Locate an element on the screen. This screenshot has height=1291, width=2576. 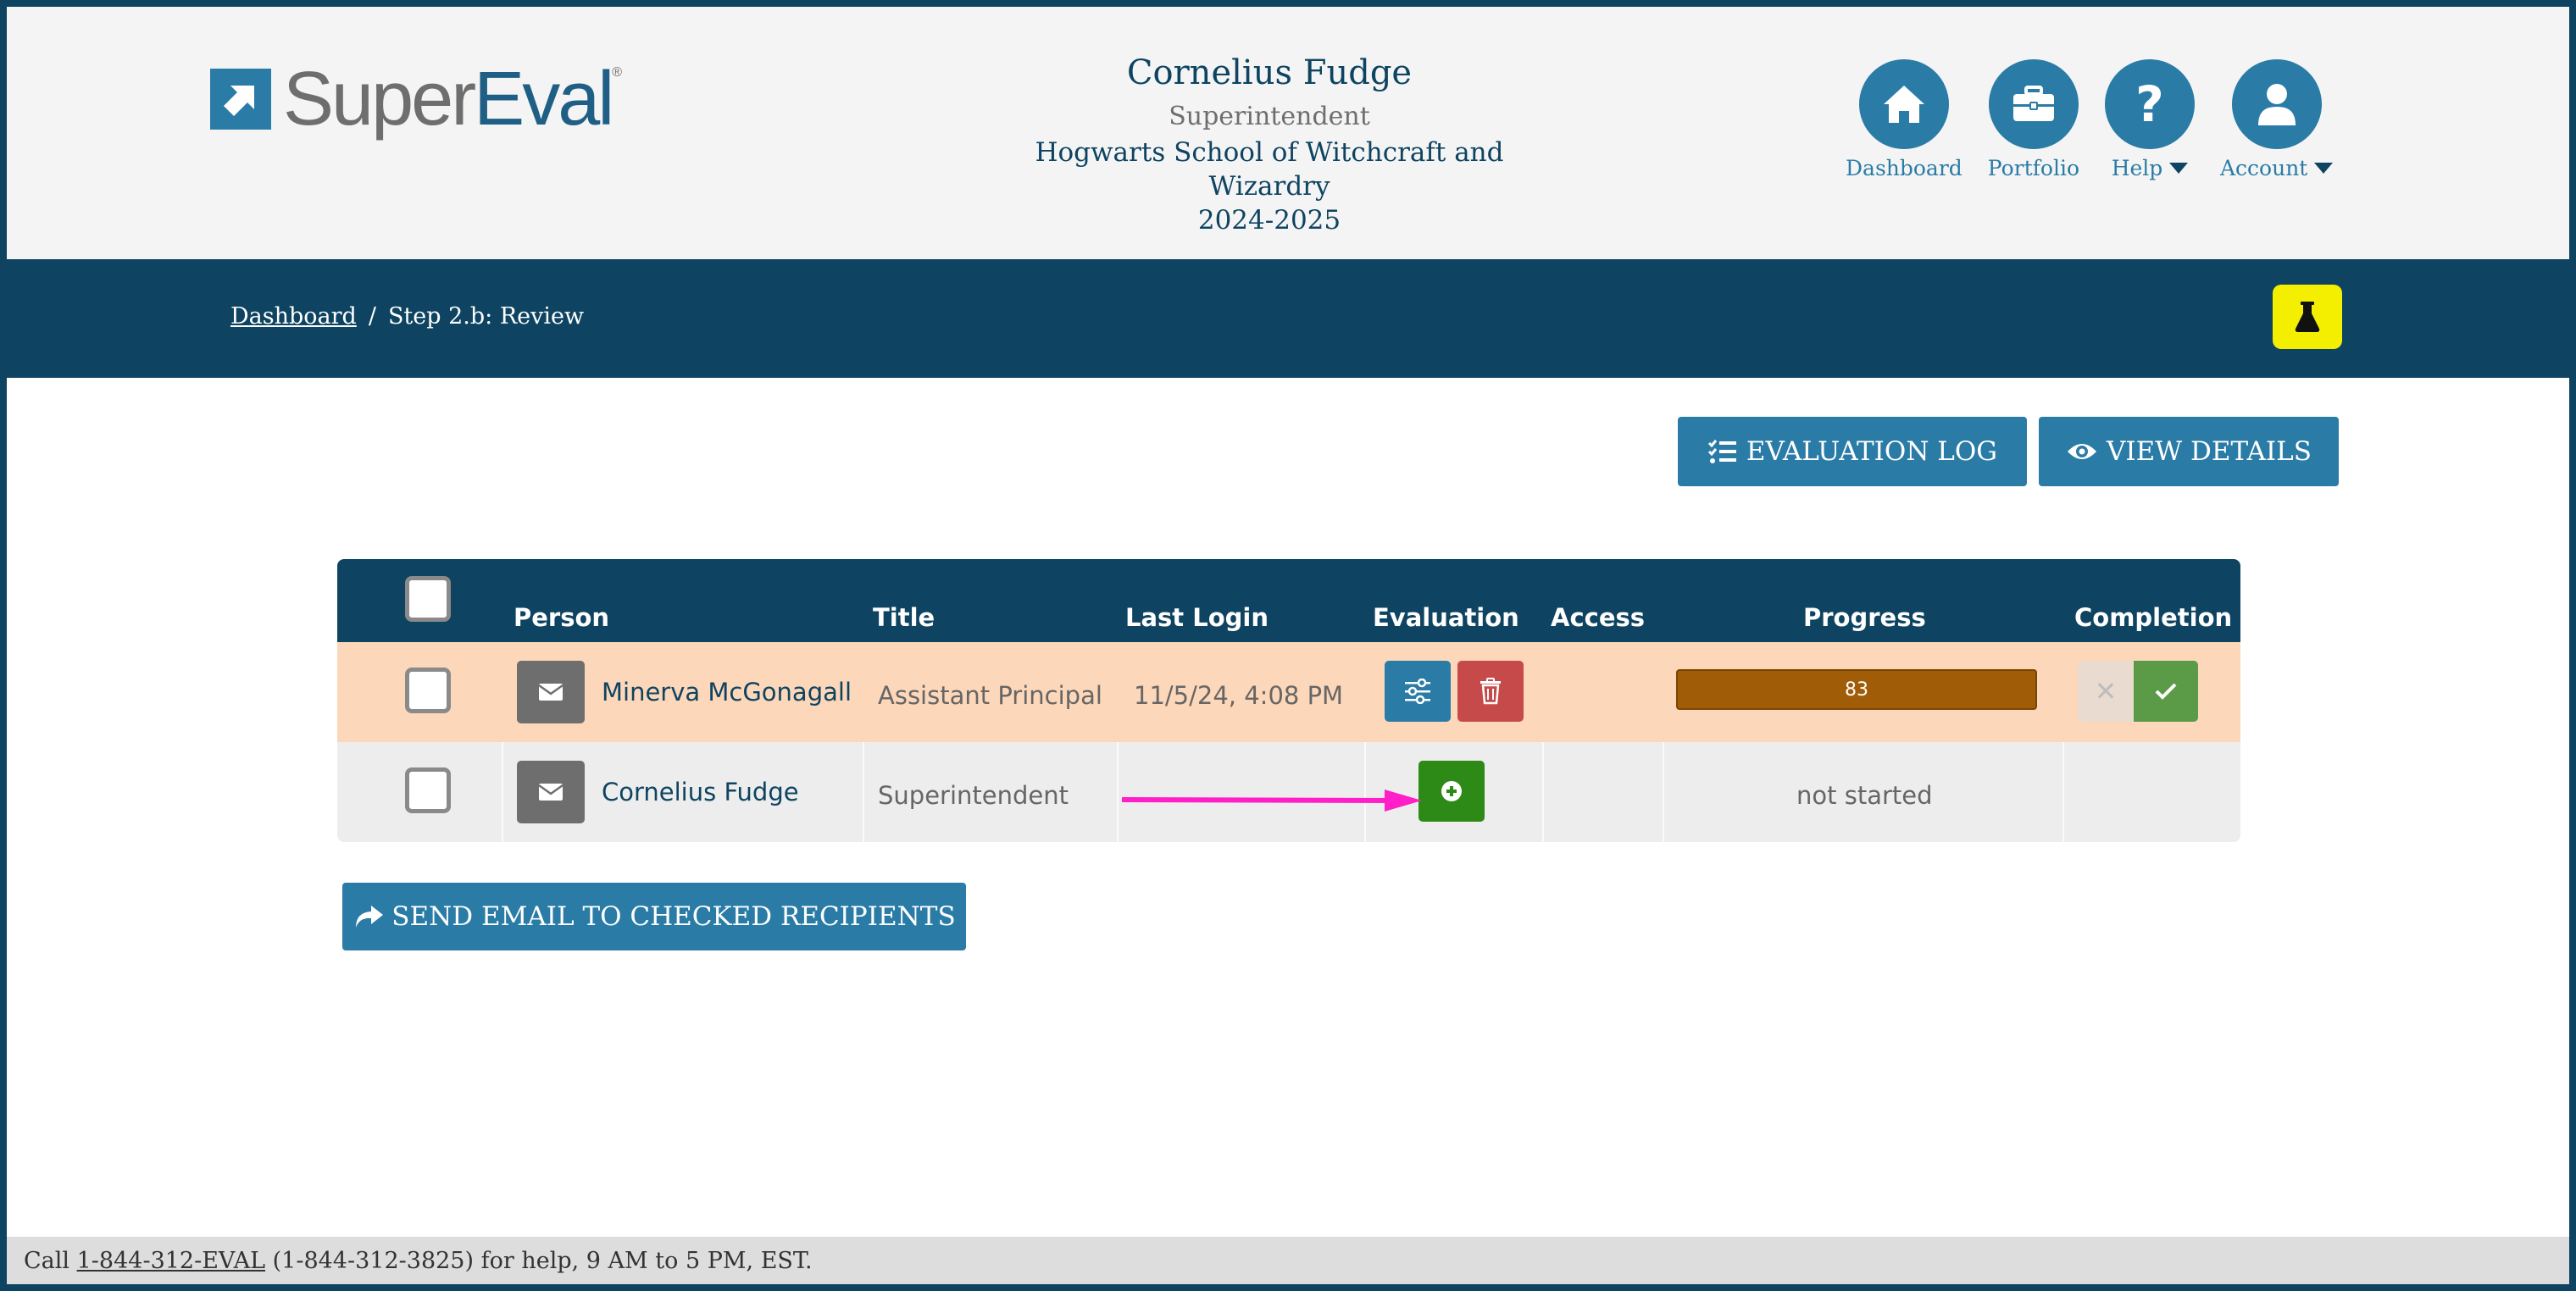
mark-incomplete-button: ✕ is located at coordinates (2106, 691).